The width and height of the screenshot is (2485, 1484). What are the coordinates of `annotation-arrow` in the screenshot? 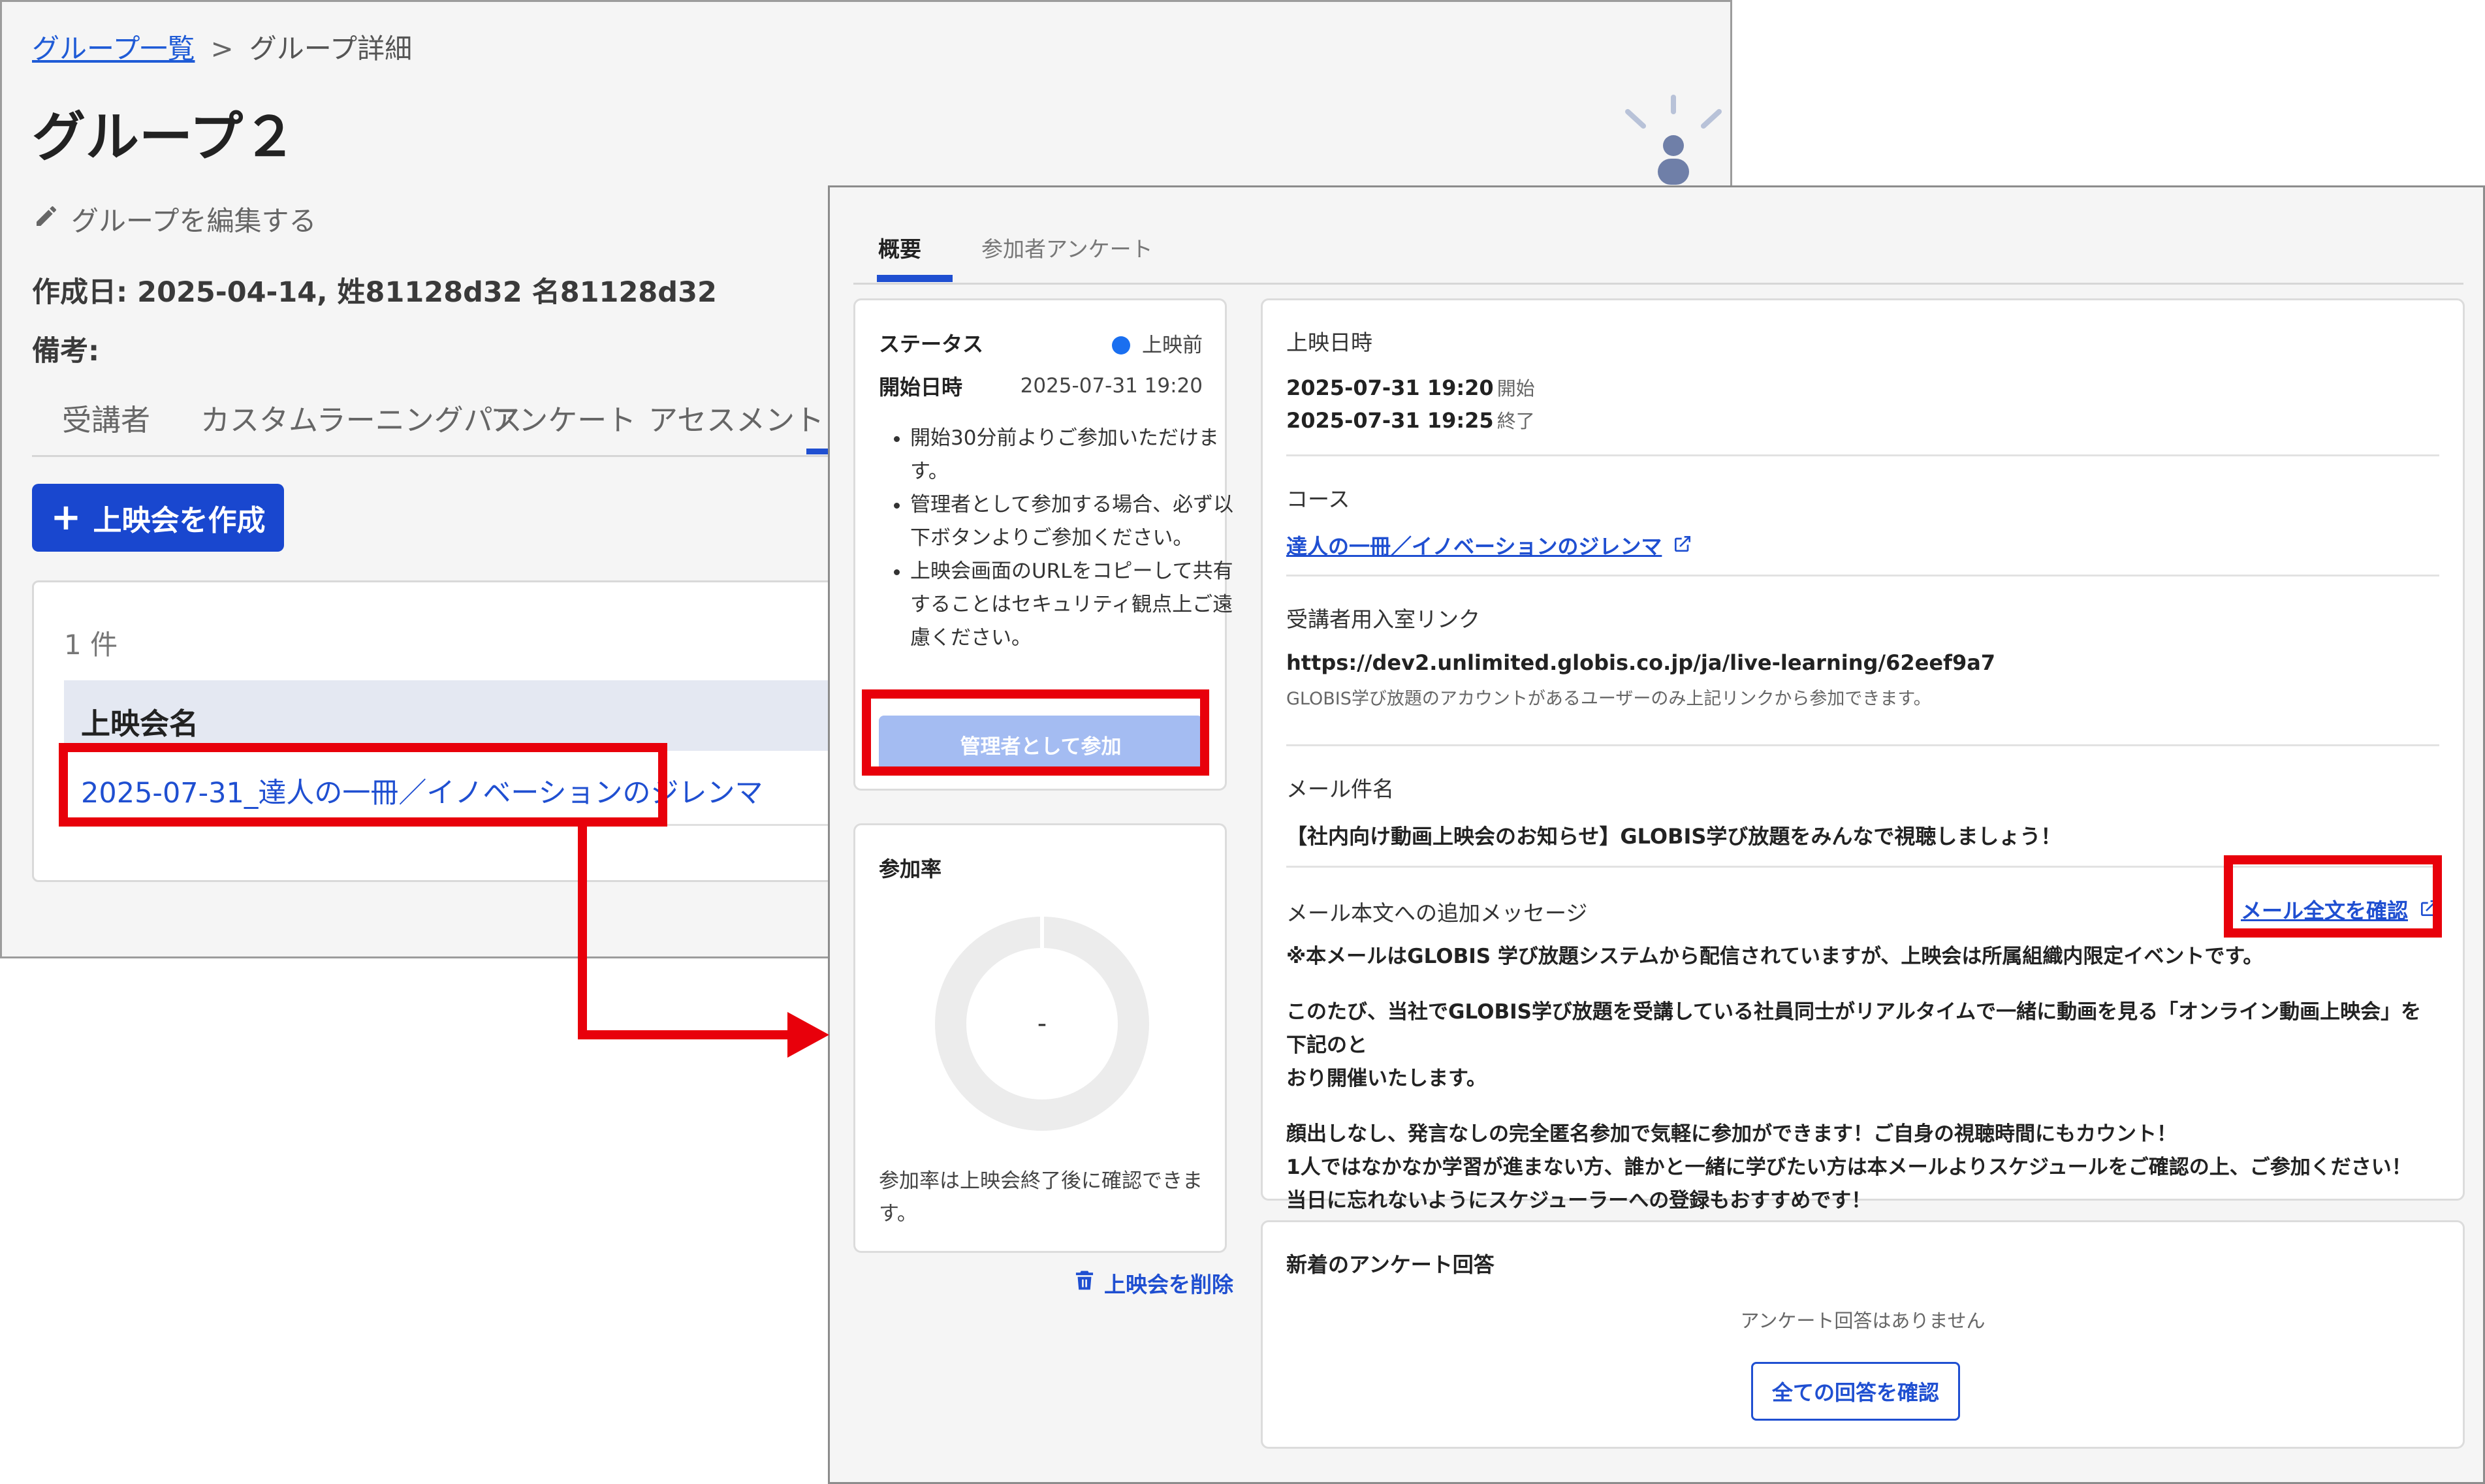 It's located at (703, 942).